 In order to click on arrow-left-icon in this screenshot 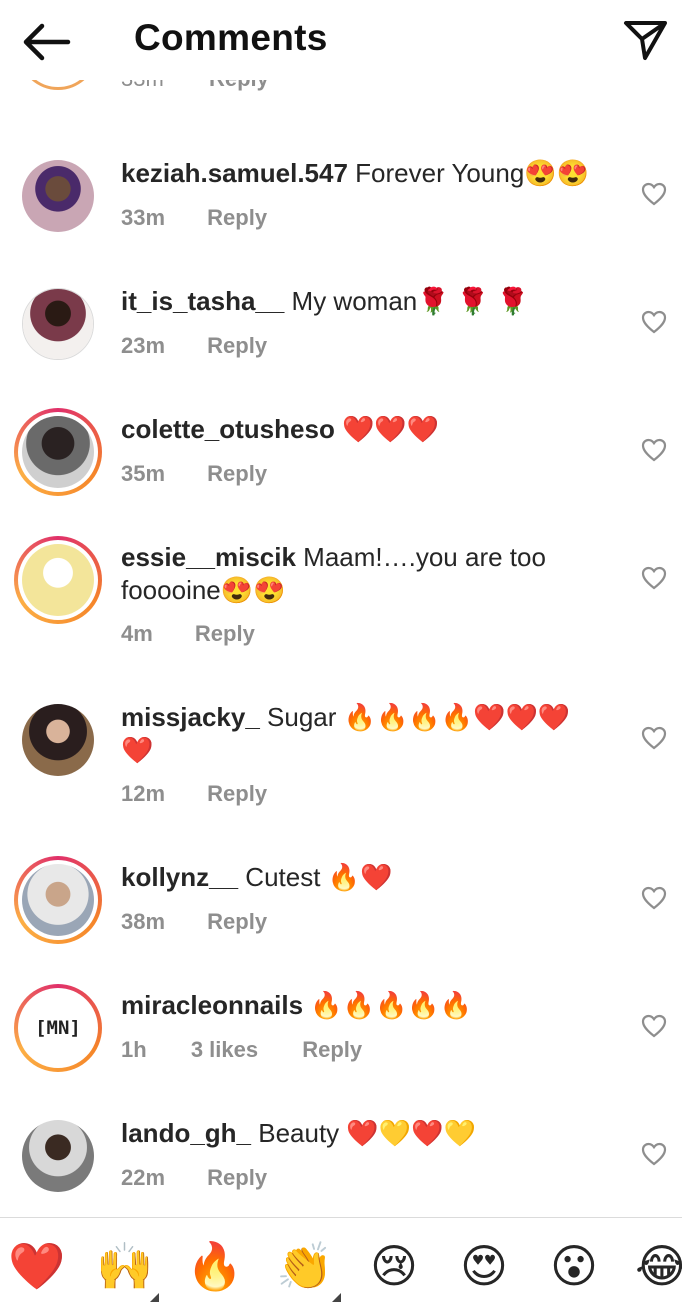, I will do `click(47, 42)`.